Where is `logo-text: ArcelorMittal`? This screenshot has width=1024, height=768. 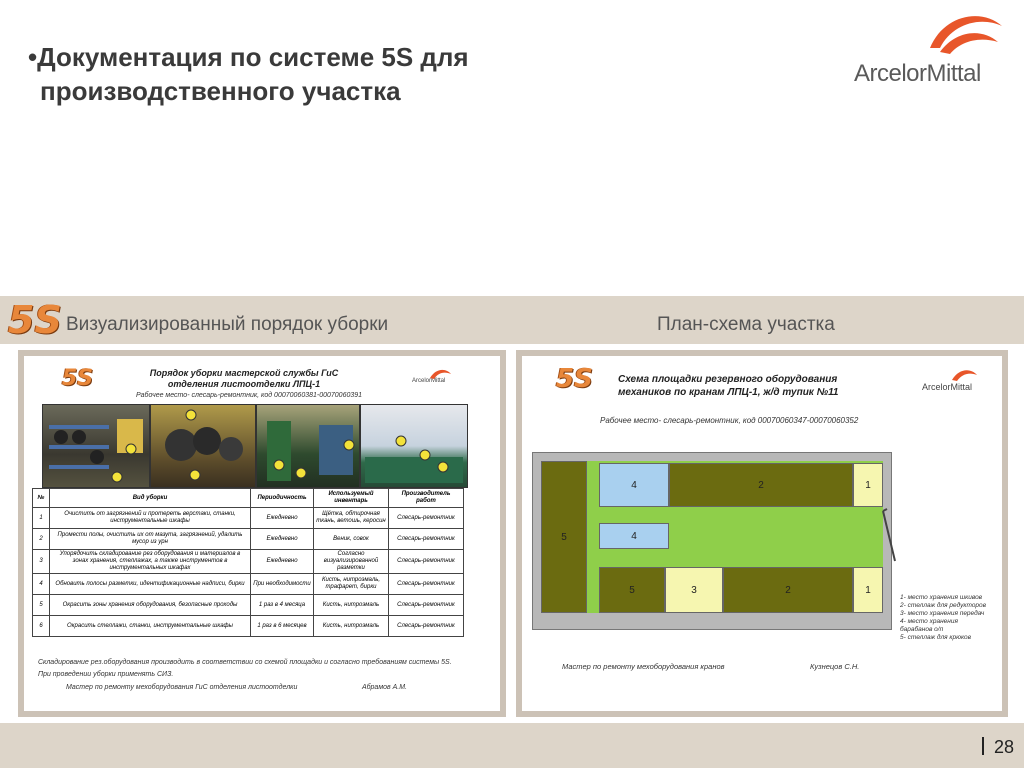 logo-text: ArcelorMittal is located at coordinates (917, 73).